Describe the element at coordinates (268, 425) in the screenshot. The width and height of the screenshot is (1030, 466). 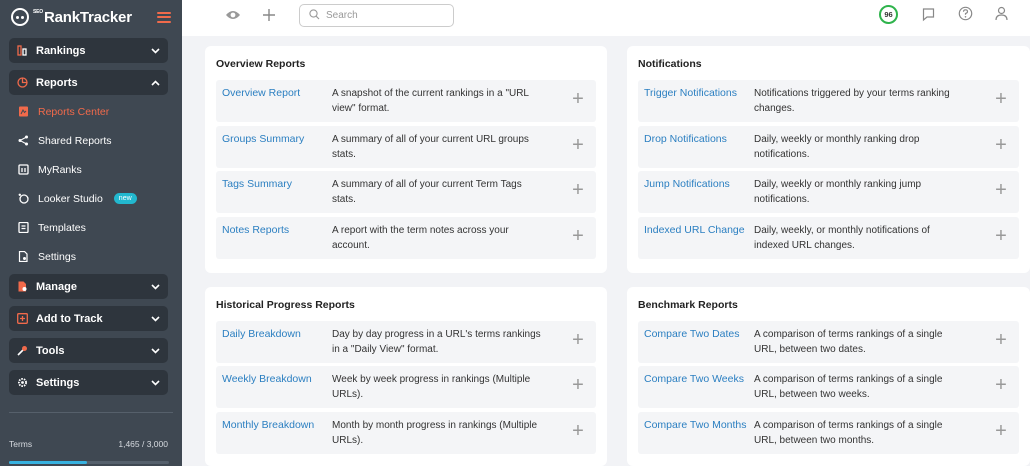
I see `report-link: Monthly Breakdown` at that location.